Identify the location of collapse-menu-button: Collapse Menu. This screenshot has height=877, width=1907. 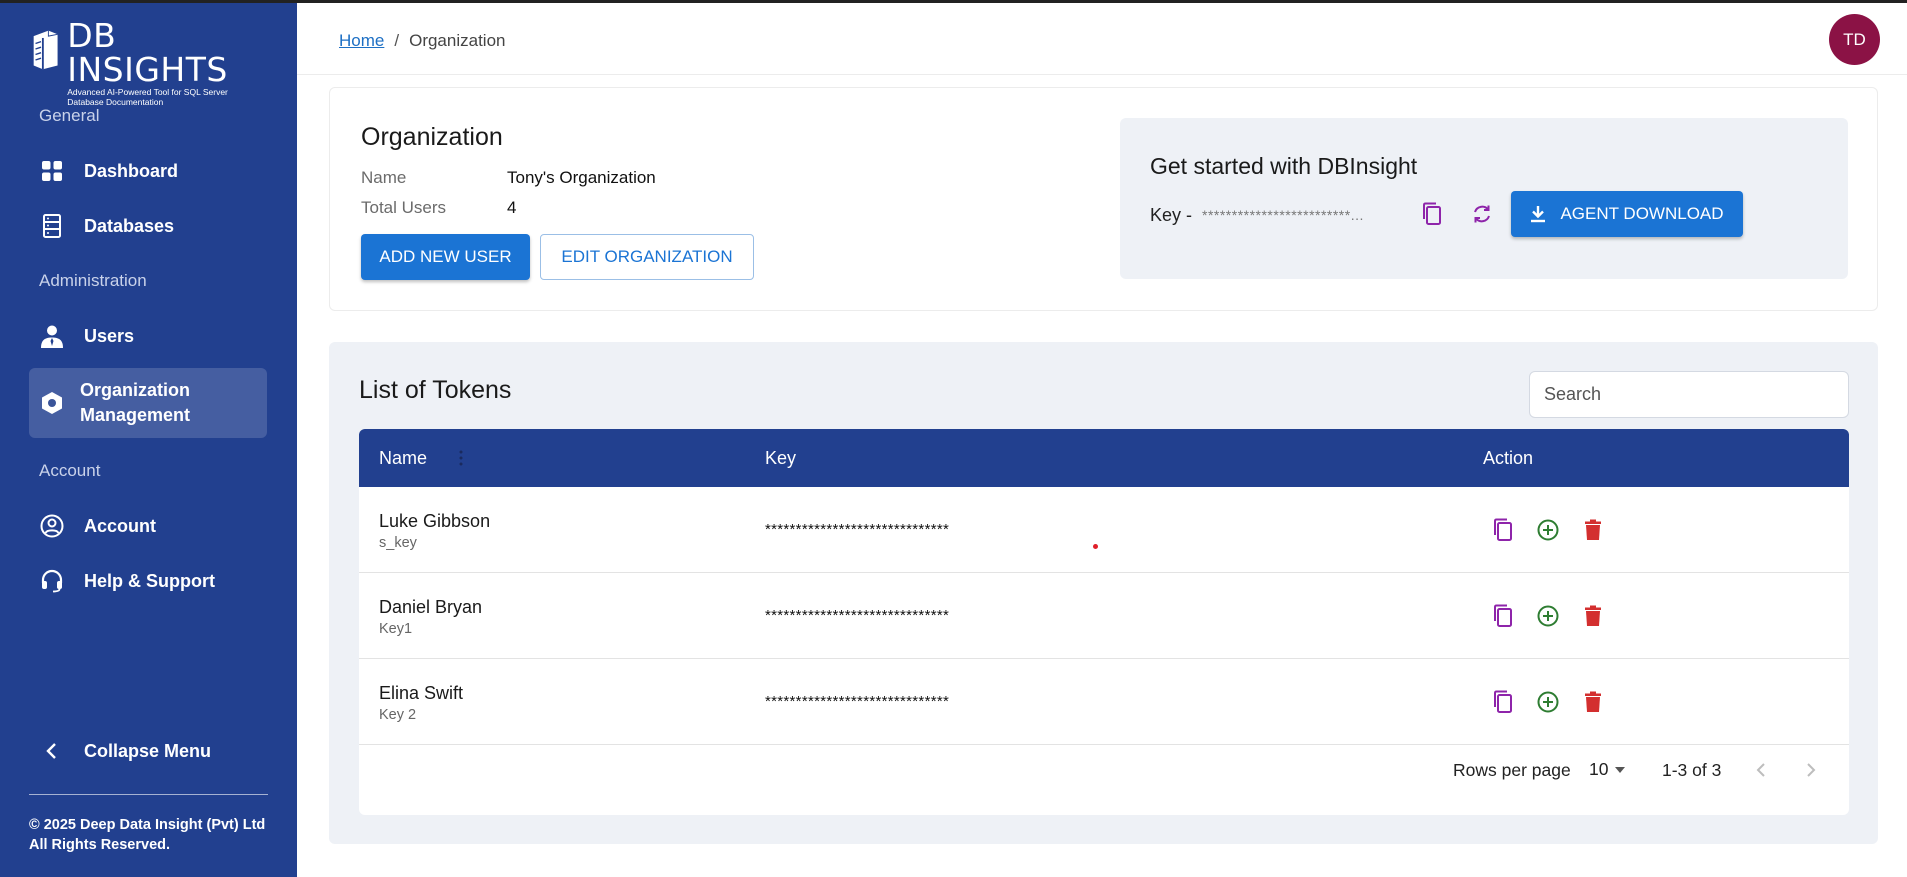
(148, 751).